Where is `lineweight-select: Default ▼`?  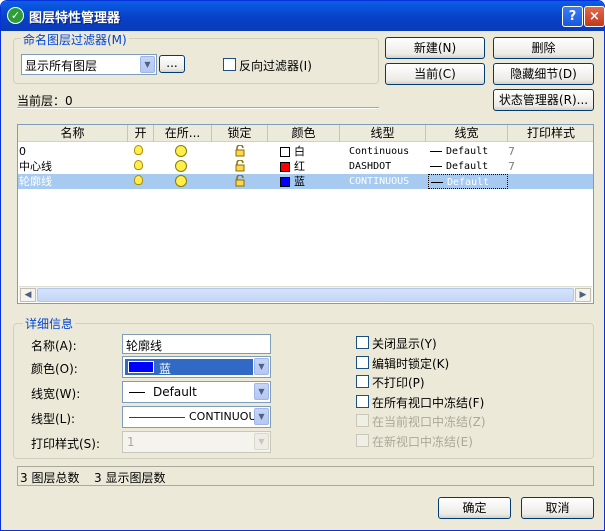 lineweight-select: Default ▼ is located at coordinates (196, 392).